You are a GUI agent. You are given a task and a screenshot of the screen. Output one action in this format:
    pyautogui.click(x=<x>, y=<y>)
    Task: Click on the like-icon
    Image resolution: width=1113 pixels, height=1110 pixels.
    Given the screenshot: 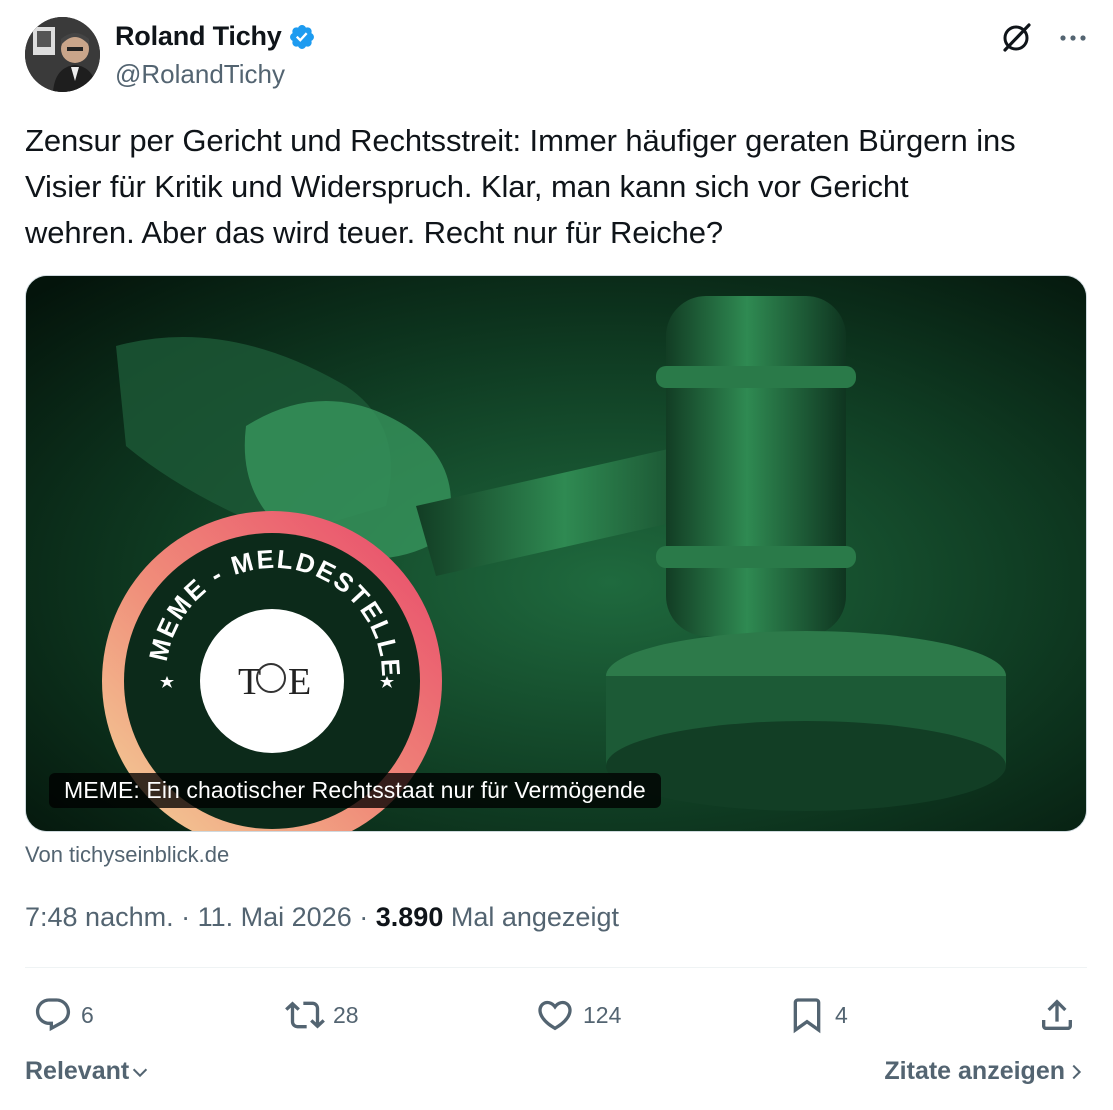 What is the action you would take?
    pyautogui.click(x=555, y=1015)
    